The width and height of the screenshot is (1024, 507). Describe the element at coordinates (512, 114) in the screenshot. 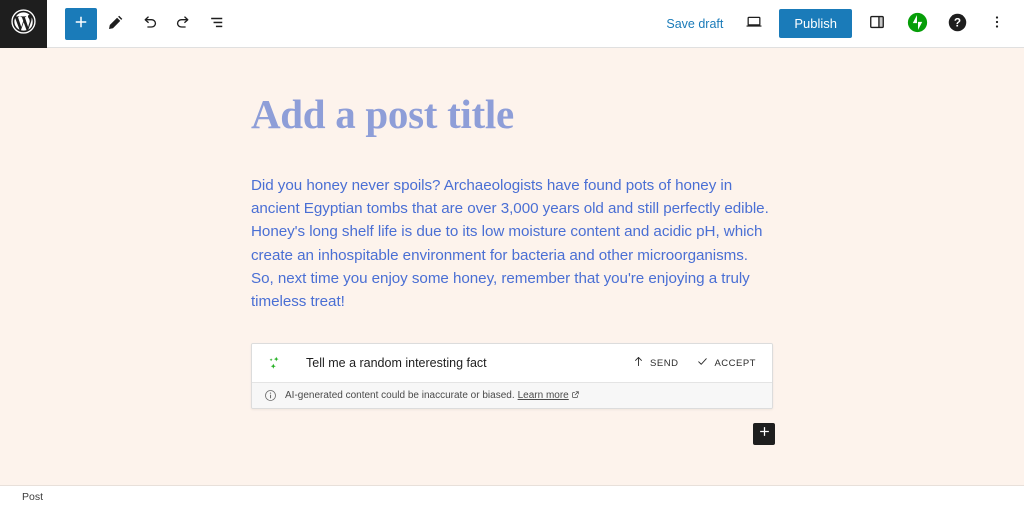

I see `post-title-placeholder: Add a post title` at that location.